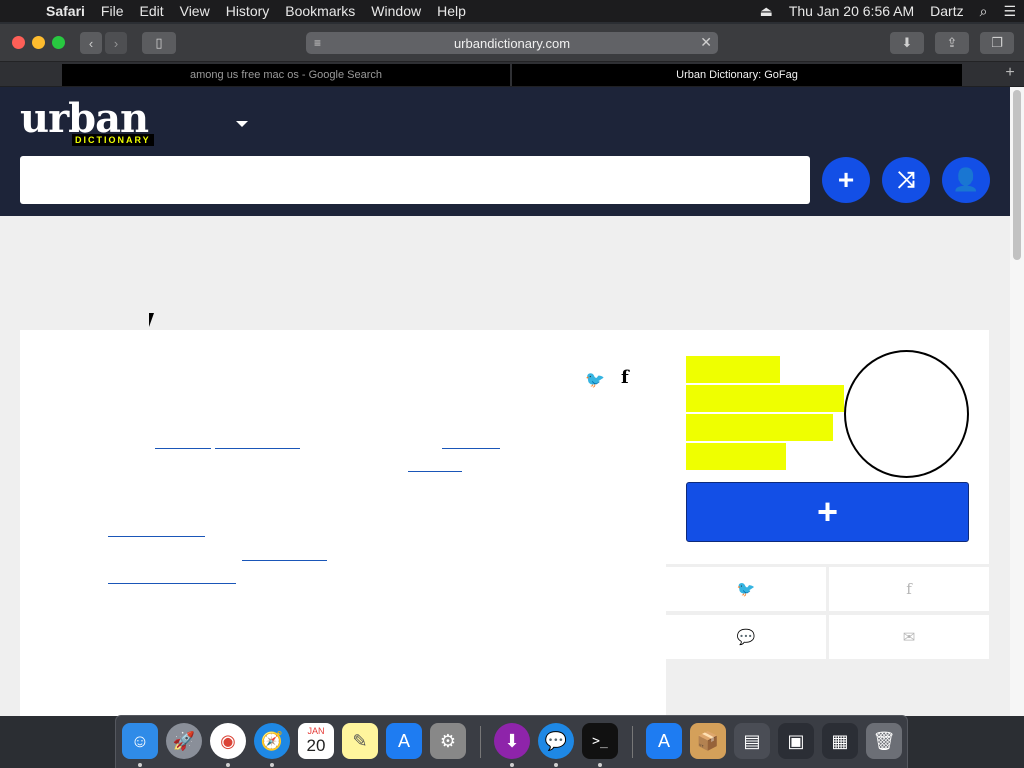  What do you see at coordinates (708, 741) in the screenshot?
I see `package-icon: 📦` at bounding box center [708, 741].